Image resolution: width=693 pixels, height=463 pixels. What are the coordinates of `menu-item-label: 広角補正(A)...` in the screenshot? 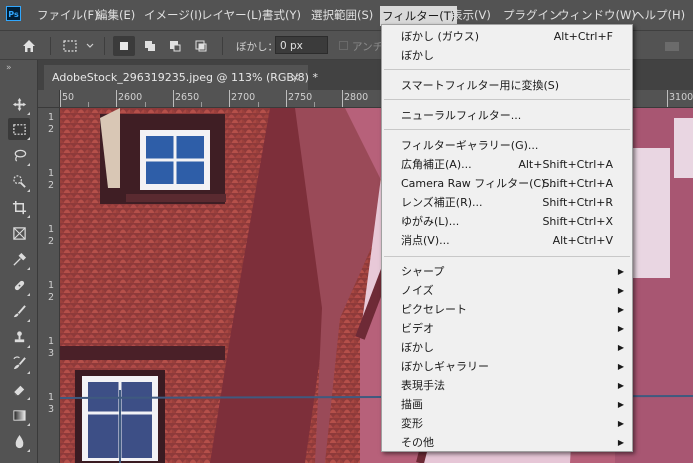 It's located at (436, 164).